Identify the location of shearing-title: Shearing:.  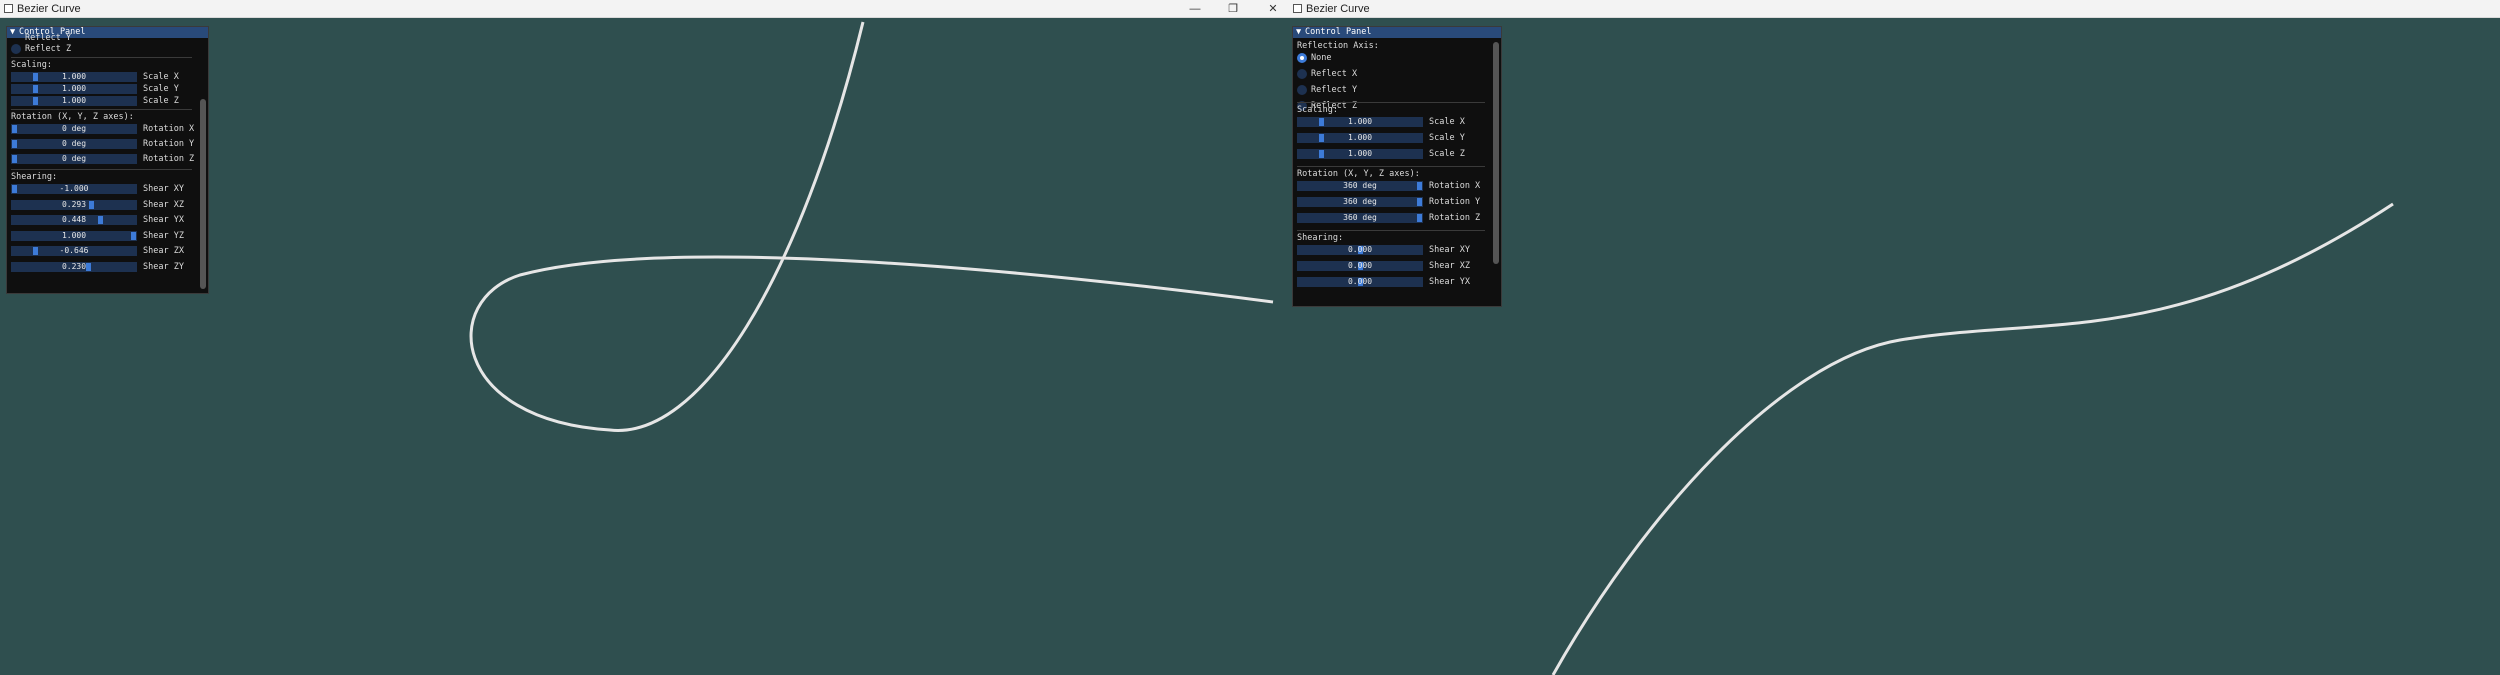
(1320, 238).